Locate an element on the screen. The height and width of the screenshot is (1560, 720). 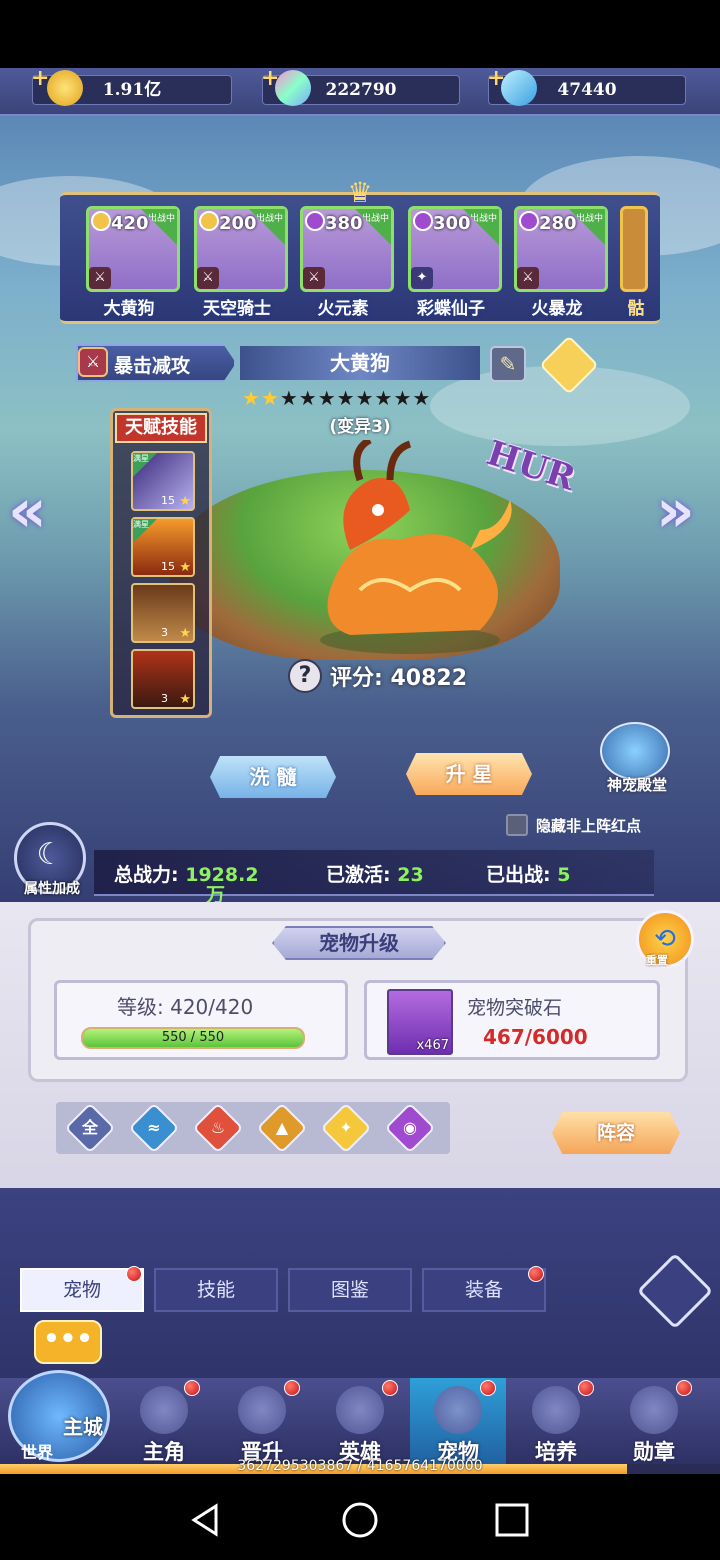
breakthrough-stone-box: x467 宠物突破石 467/6000 is located at coordinates (512, 1020).